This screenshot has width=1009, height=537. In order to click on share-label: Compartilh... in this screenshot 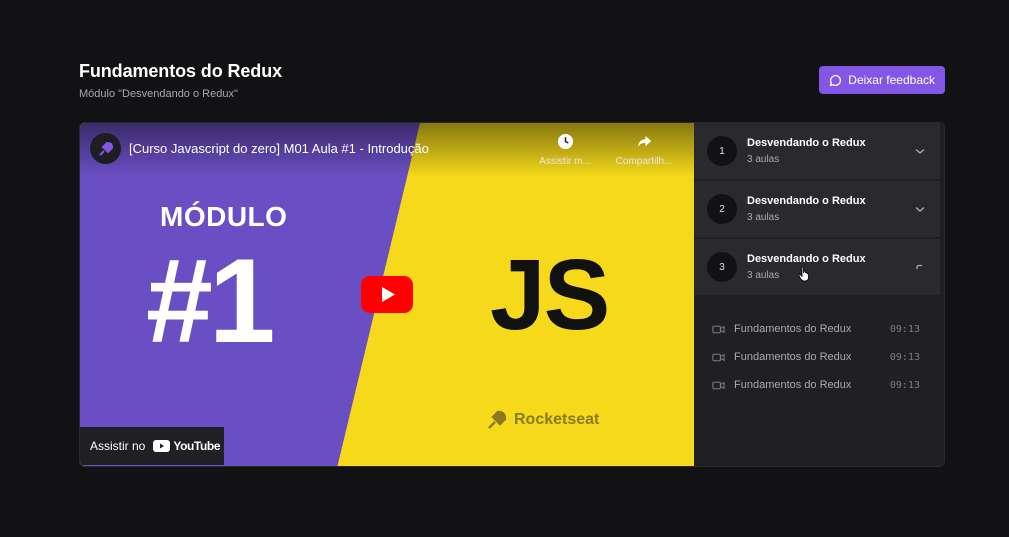, I will do `click(644, 161)`.